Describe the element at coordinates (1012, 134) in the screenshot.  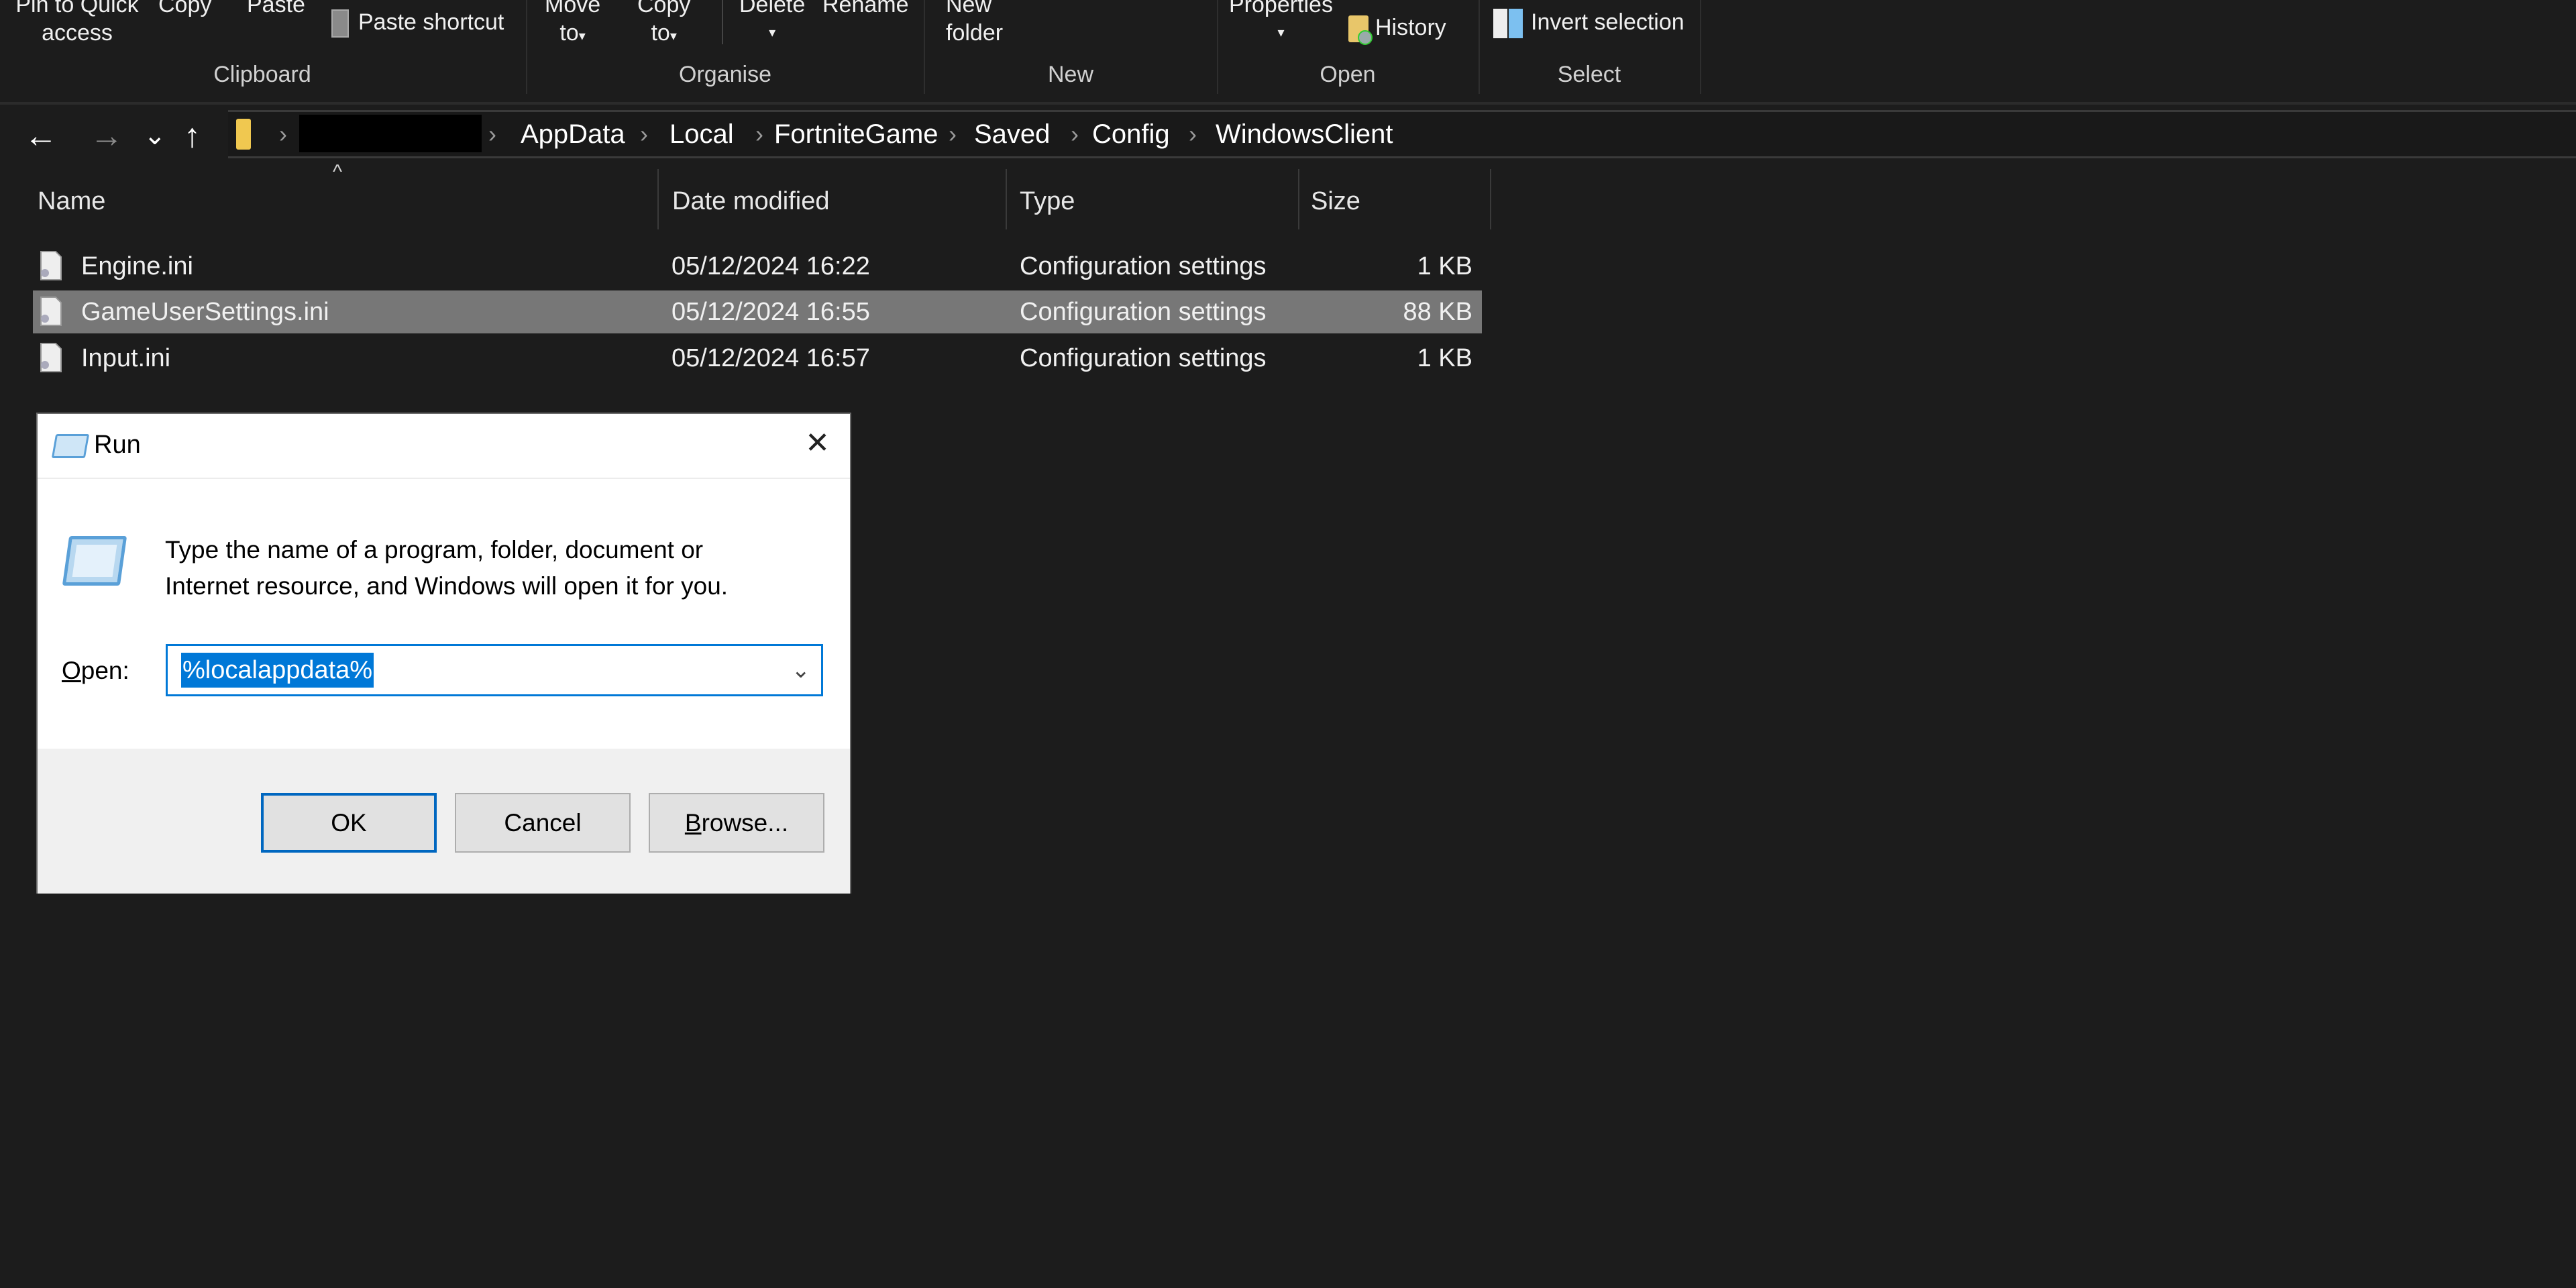
I see `breadcrumb-saved: Saved` at that location.